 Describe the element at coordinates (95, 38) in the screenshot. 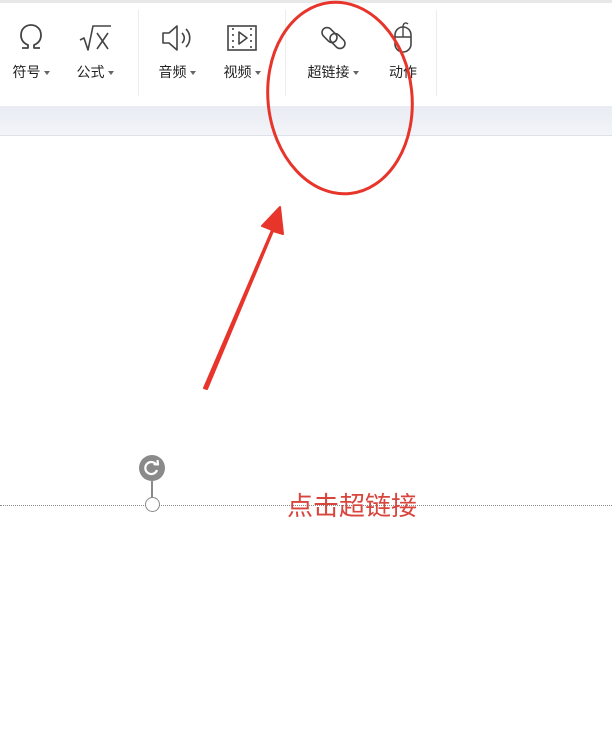

I see `sqrt-x-icon` at that location.